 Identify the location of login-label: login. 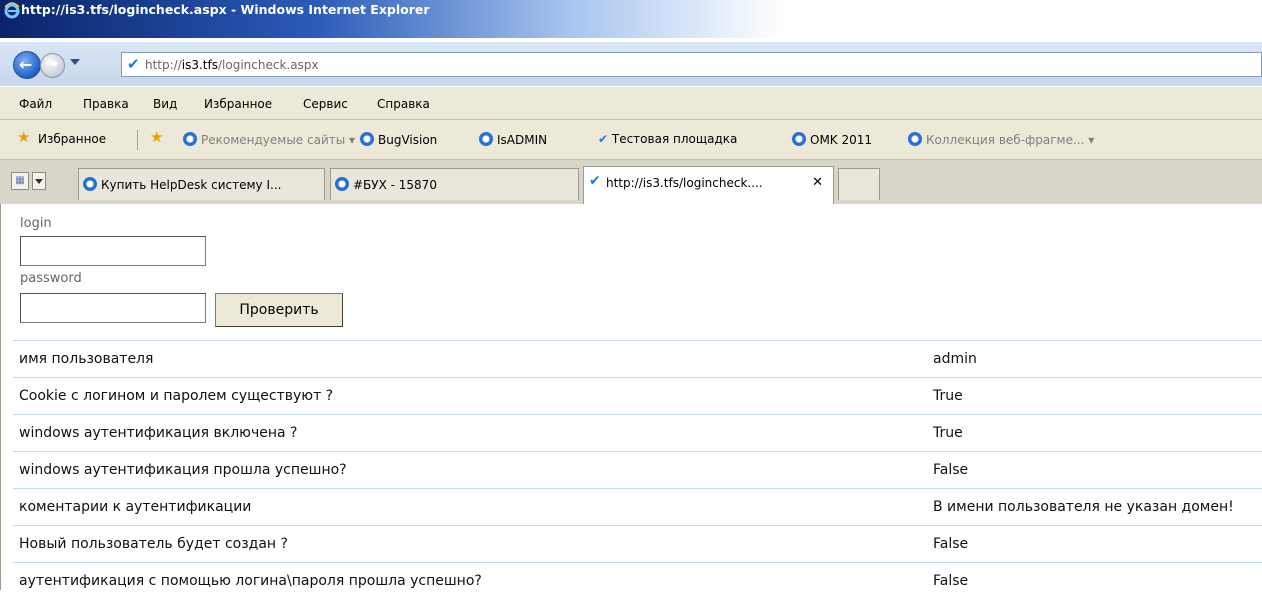
(36, 223).